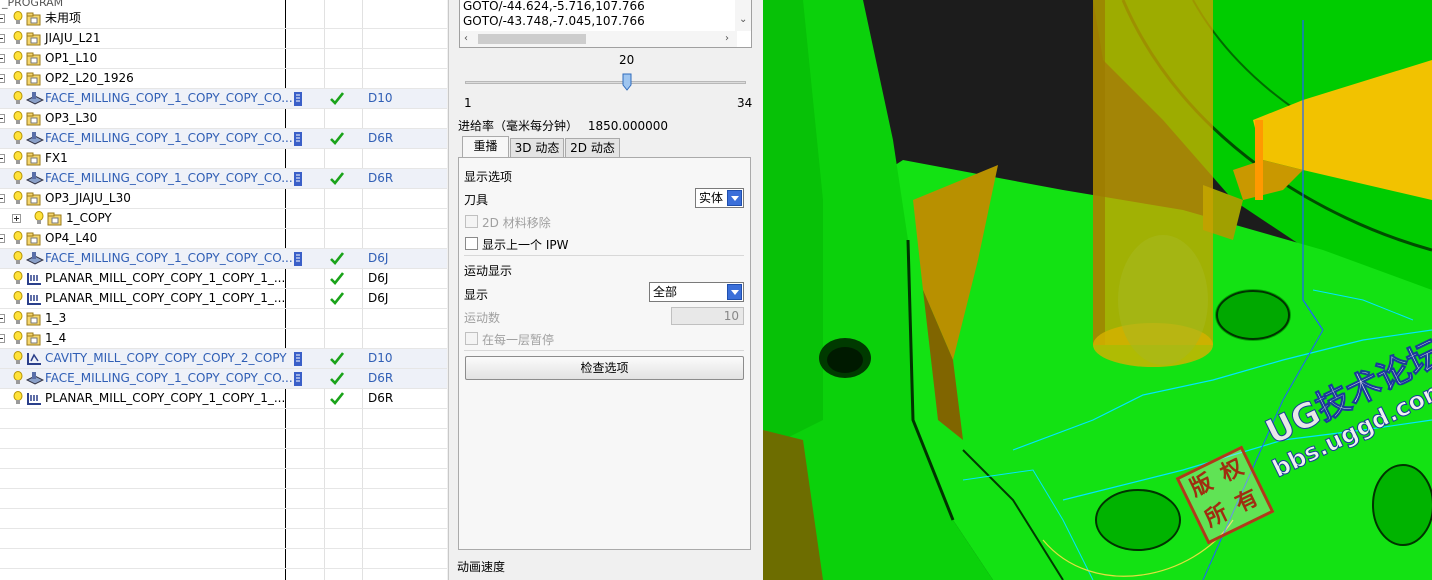 The width and height of the screenshot is (1432, 580). What do you see at coordinates (665, 292) in the screenshot?
I see `display-value: 全部` at bounding box center [665, 292].